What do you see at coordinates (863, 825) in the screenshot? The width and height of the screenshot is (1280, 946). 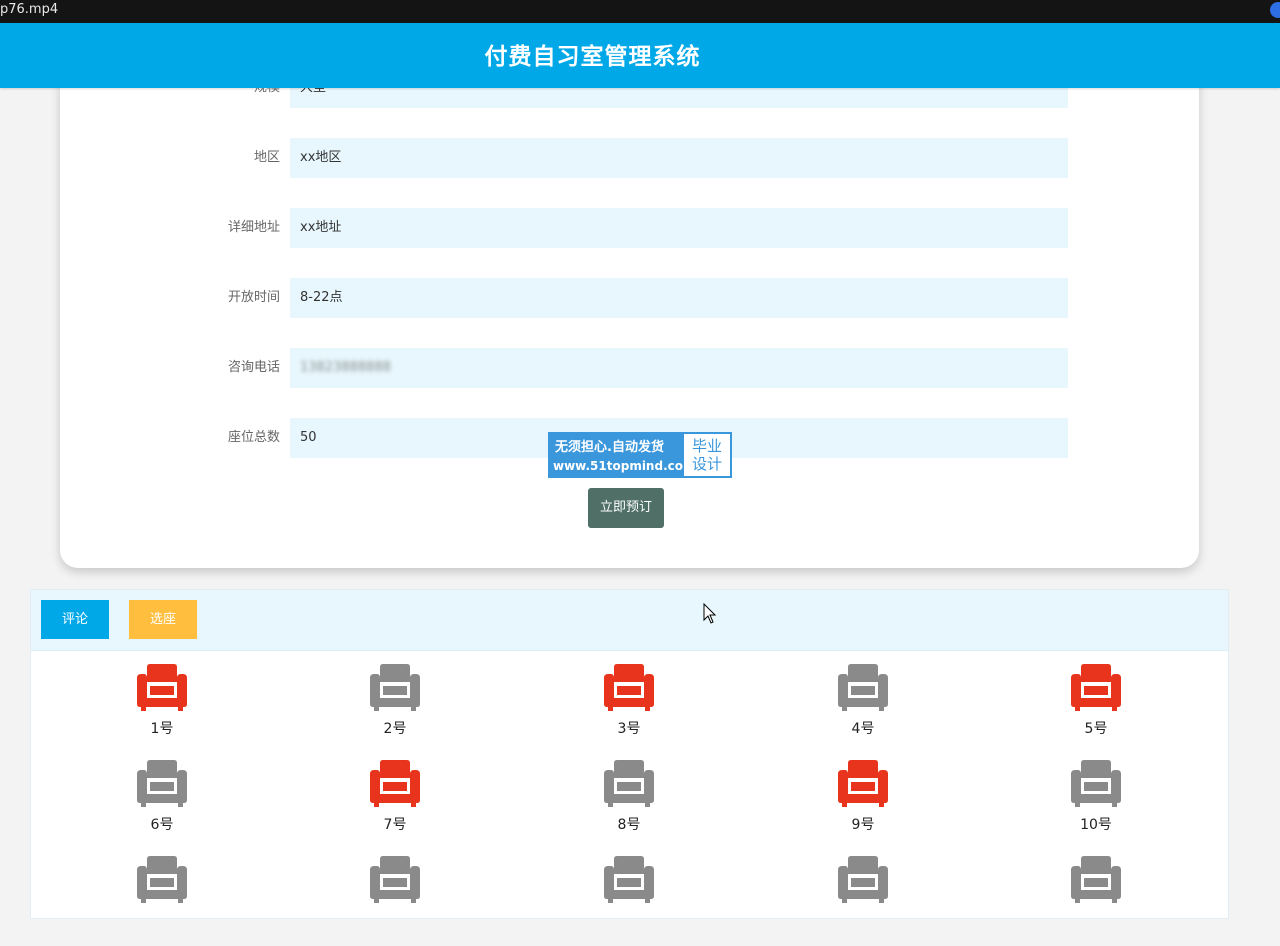 I see `seat-number: 9号` at bounding box center [863, 825].